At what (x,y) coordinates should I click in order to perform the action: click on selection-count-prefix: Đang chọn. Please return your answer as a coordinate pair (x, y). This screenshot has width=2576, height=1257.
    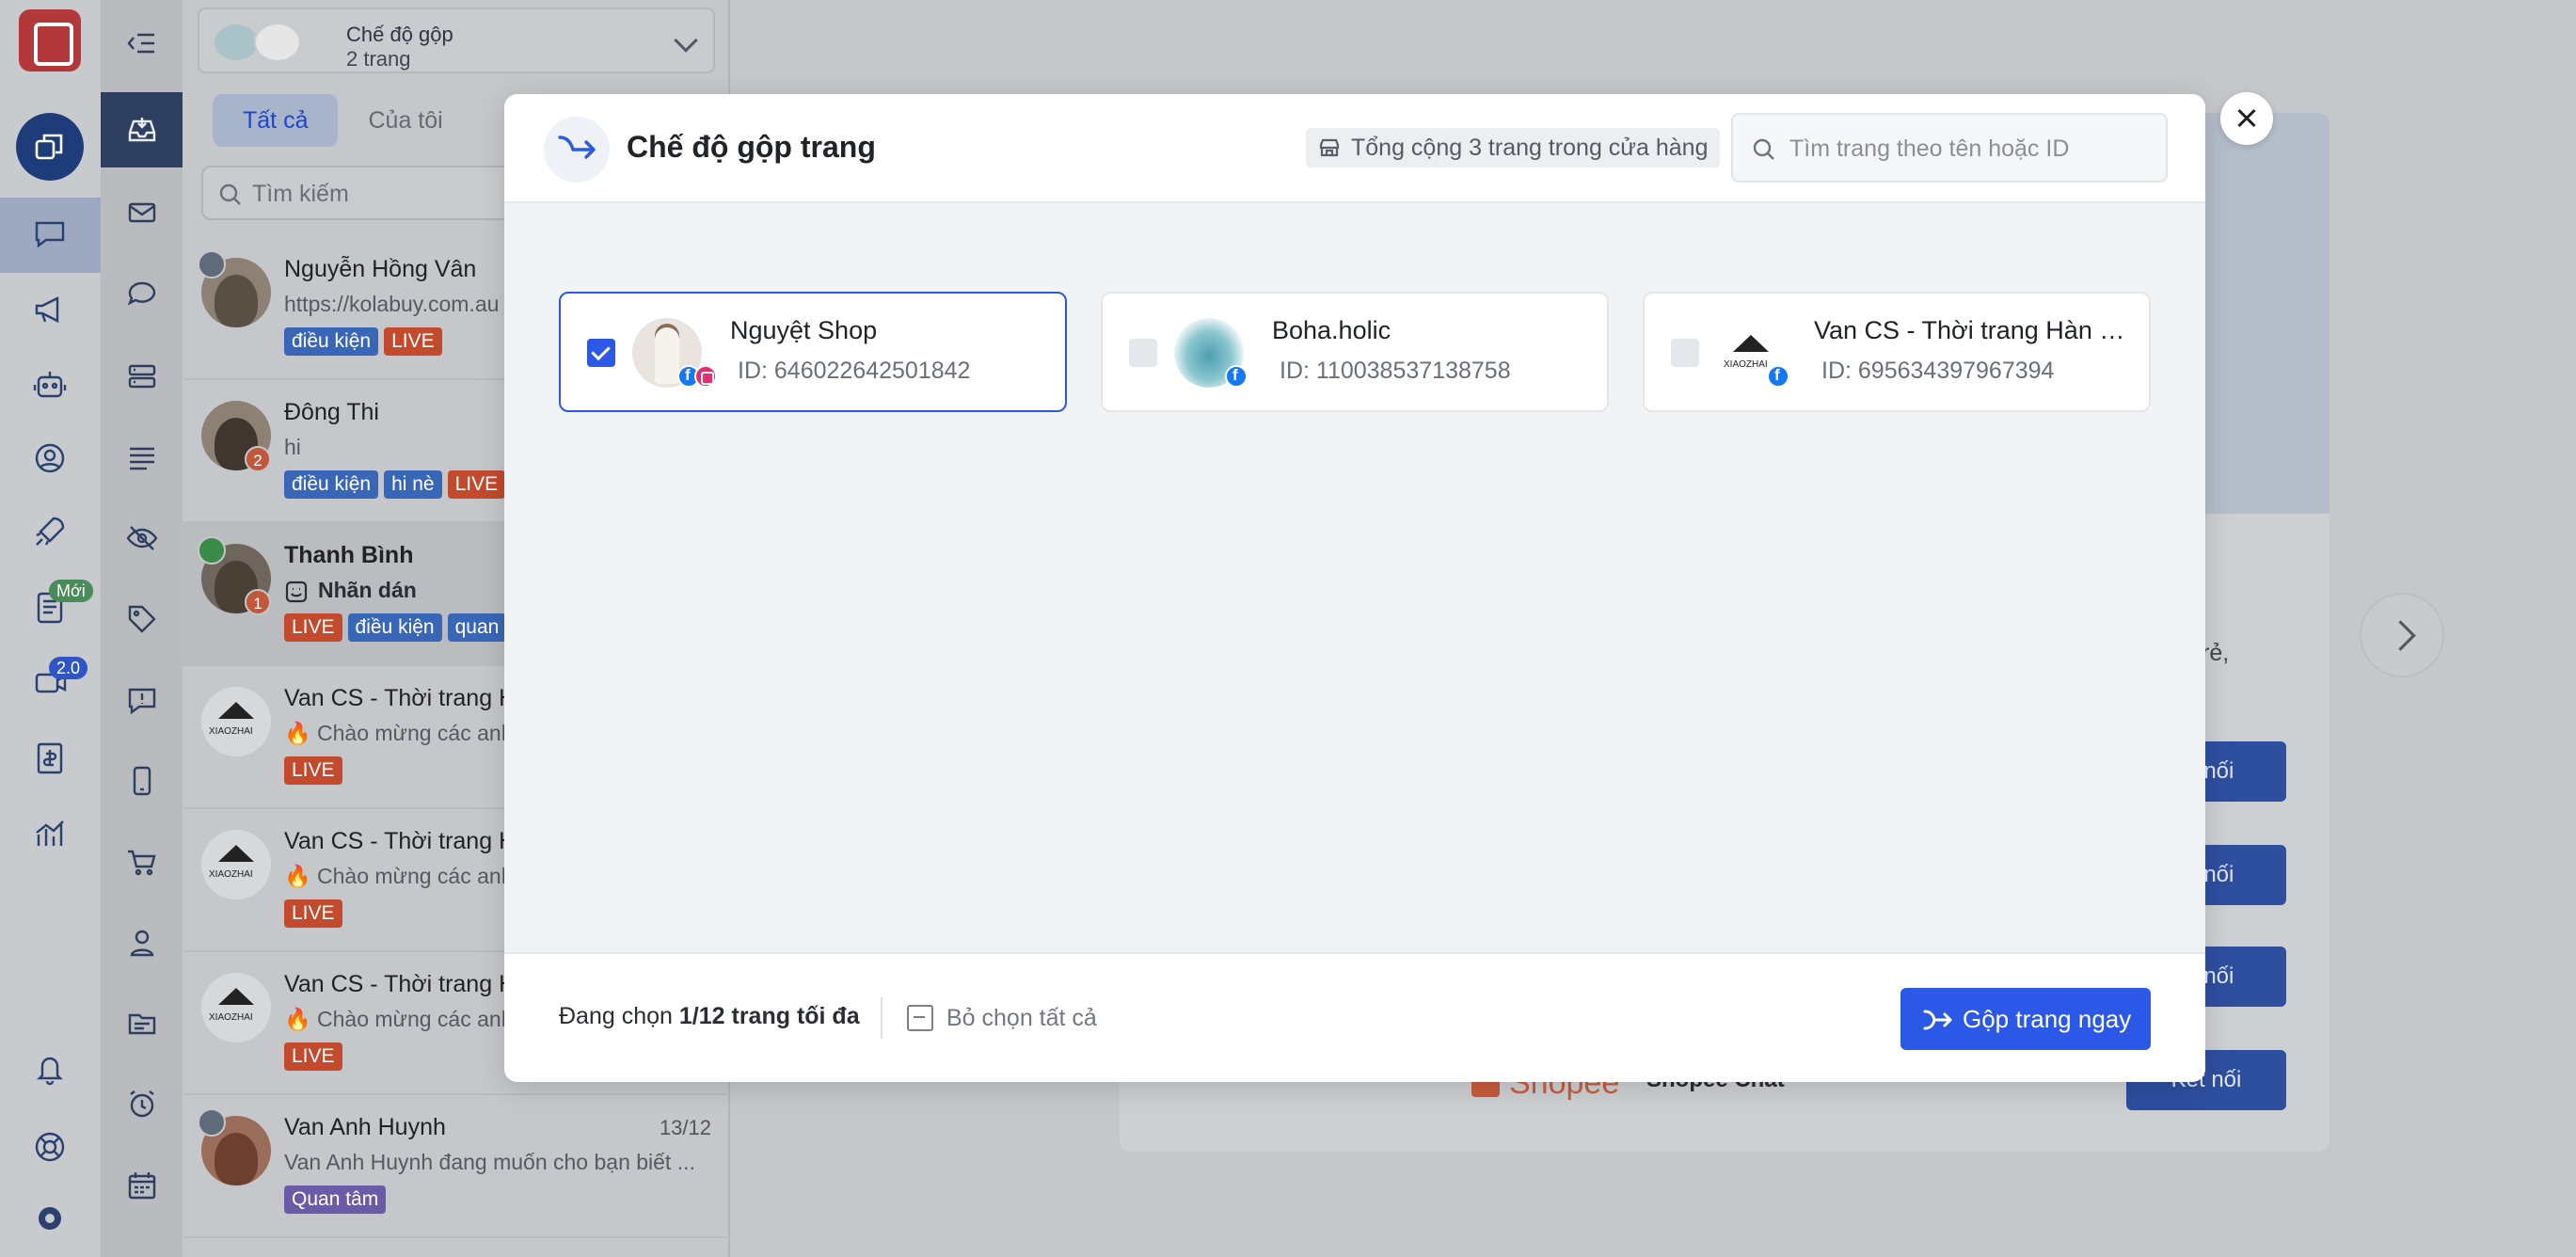
    Looking at the image, I should click on (616, 1016).